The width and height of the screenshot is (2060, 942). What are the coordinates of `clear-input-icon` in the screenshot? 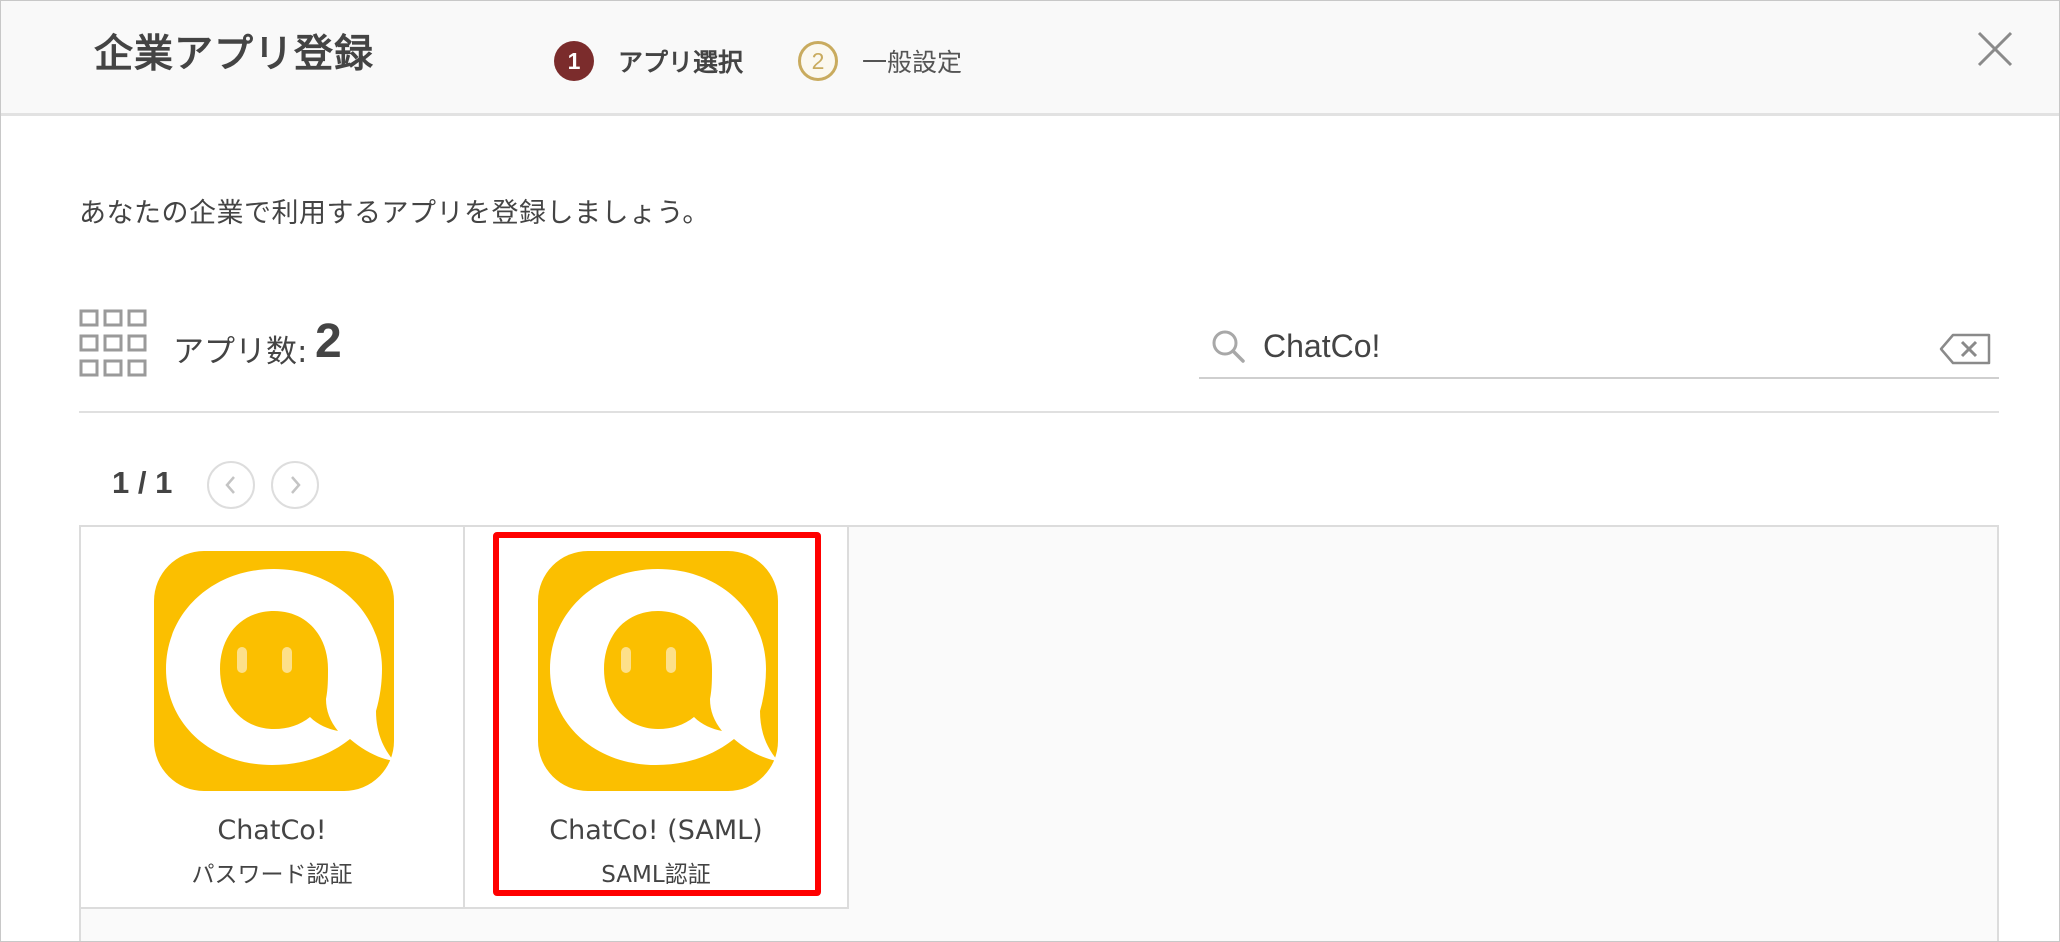 It's located at (1965, 349).